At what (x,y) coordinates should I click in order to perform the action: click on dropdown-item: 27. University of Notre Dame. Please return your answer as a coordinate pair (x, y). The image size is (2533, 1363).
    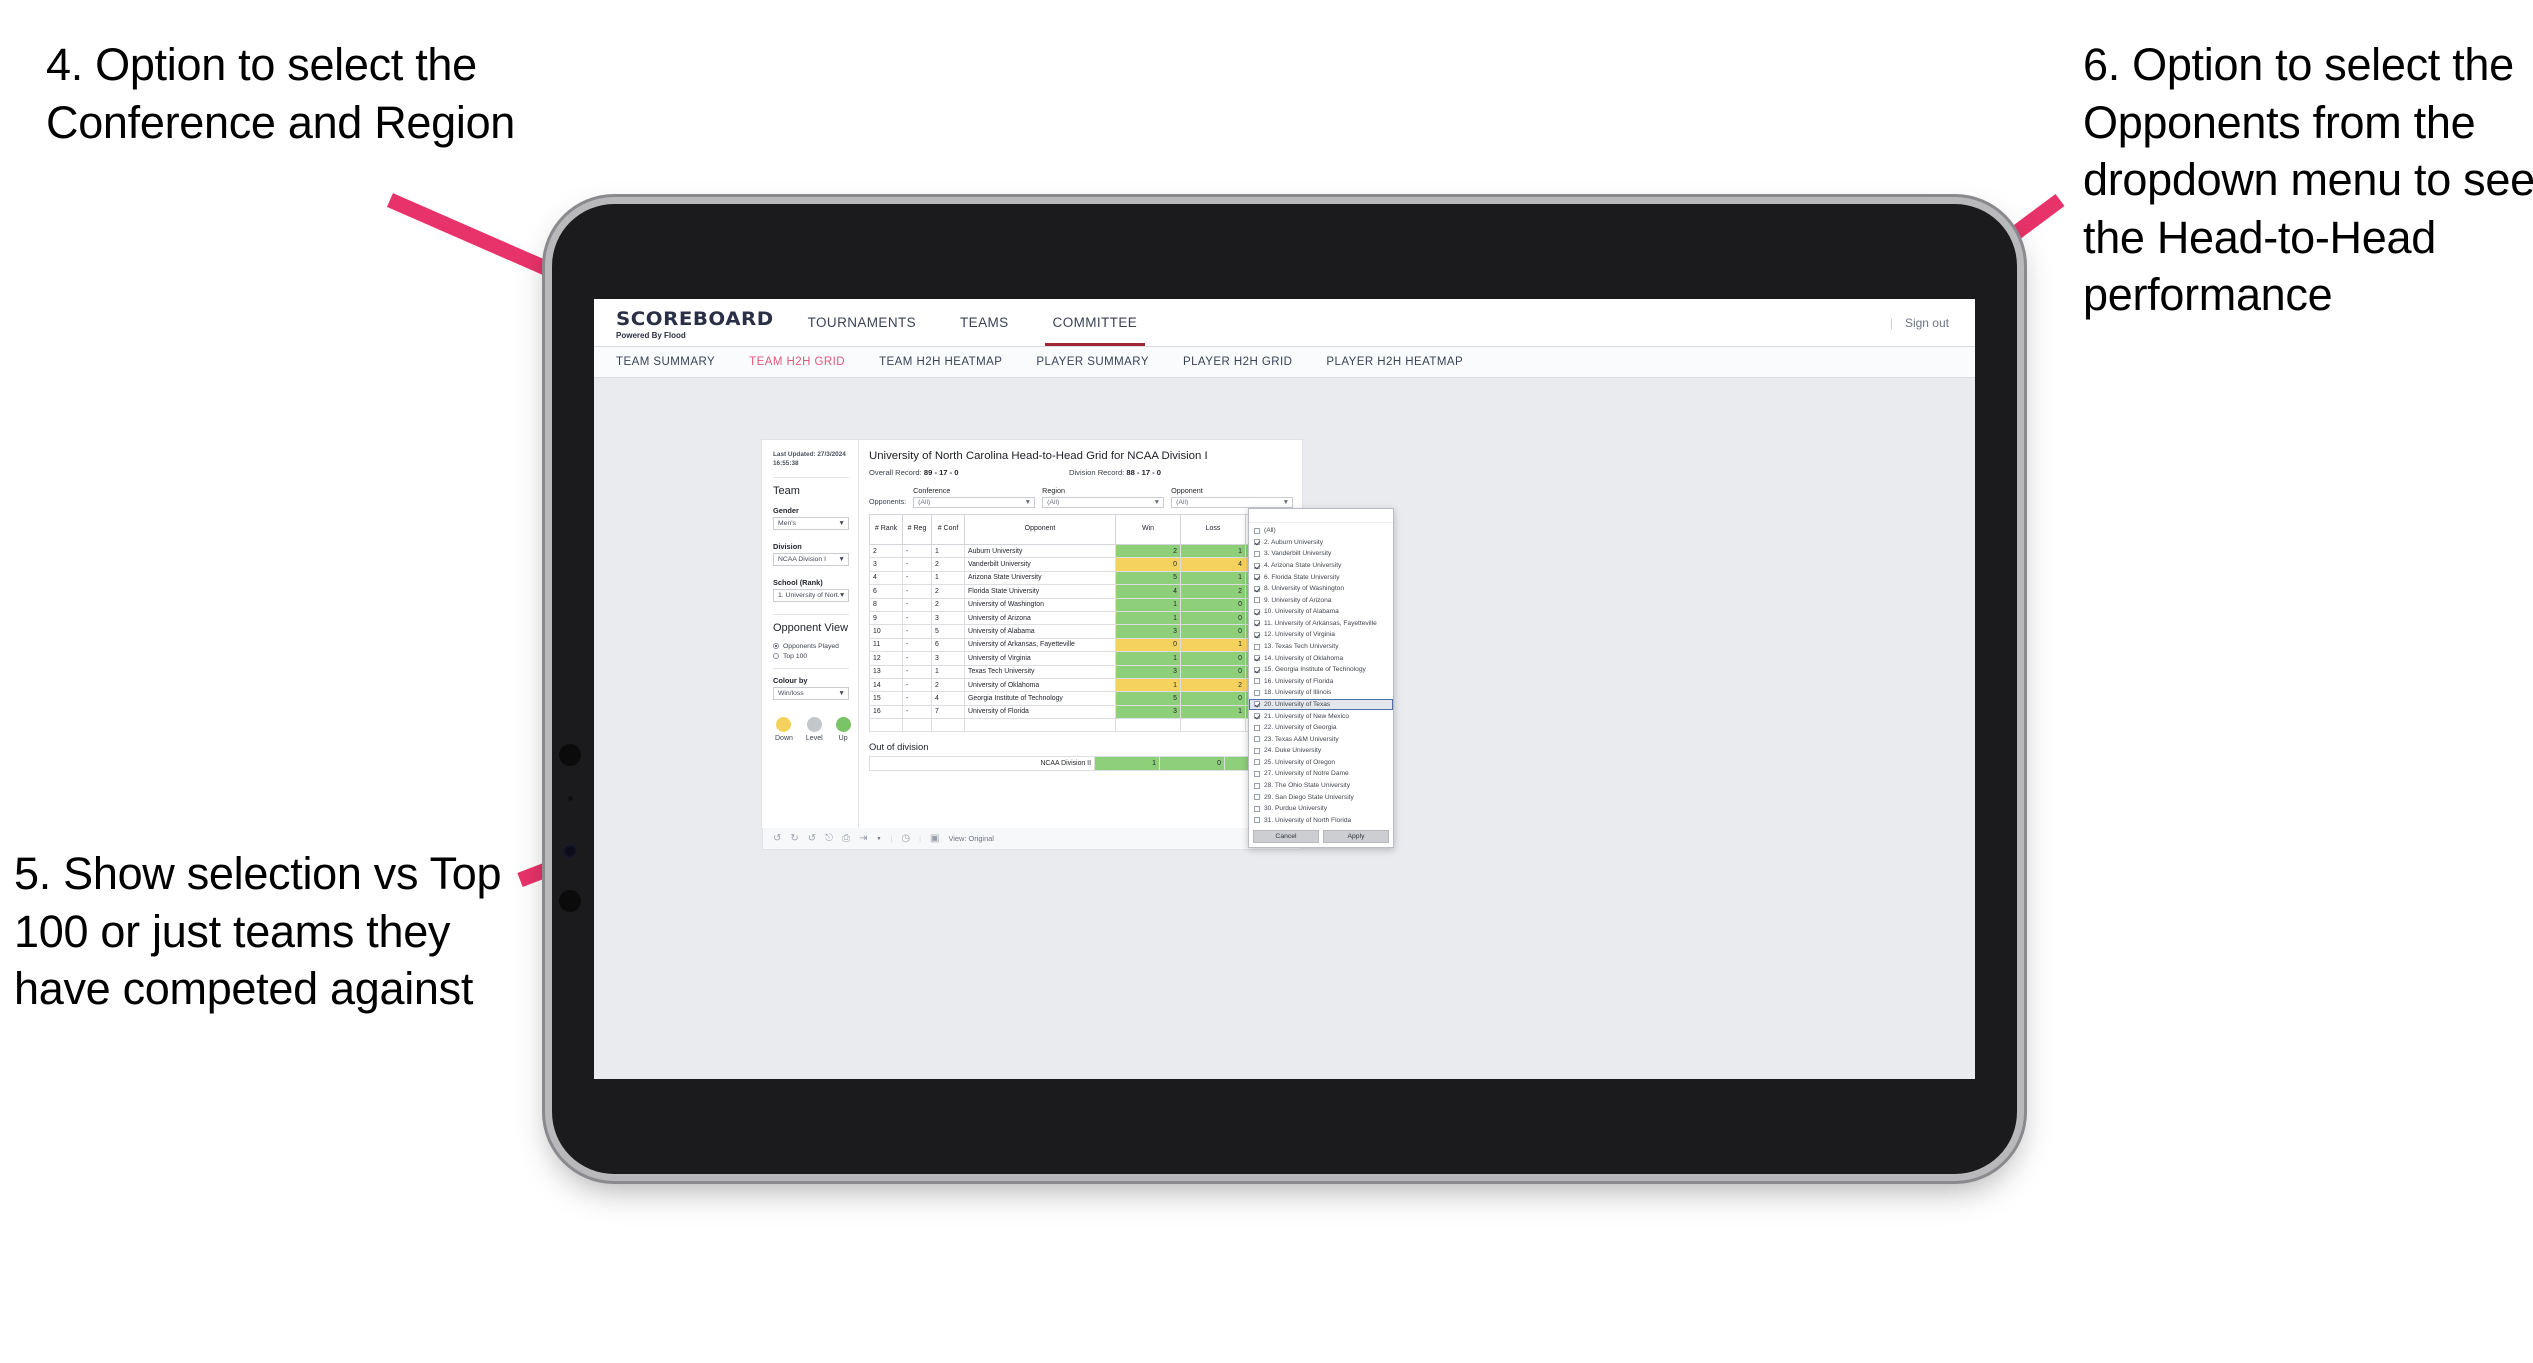
    Looking at the image, I should click on (1321, 774).